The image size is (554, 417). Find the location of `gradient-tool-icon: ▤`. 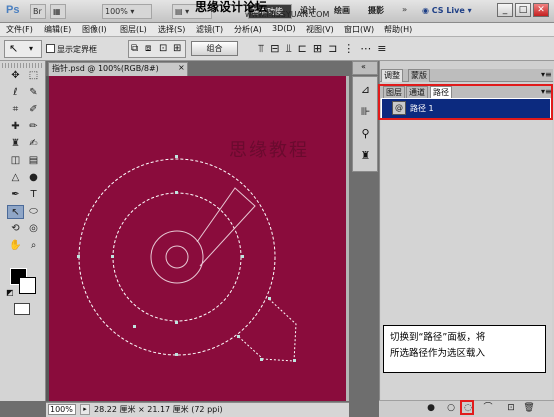

gradient-tool-icon: ▤ is located at coordinates (33, 161).